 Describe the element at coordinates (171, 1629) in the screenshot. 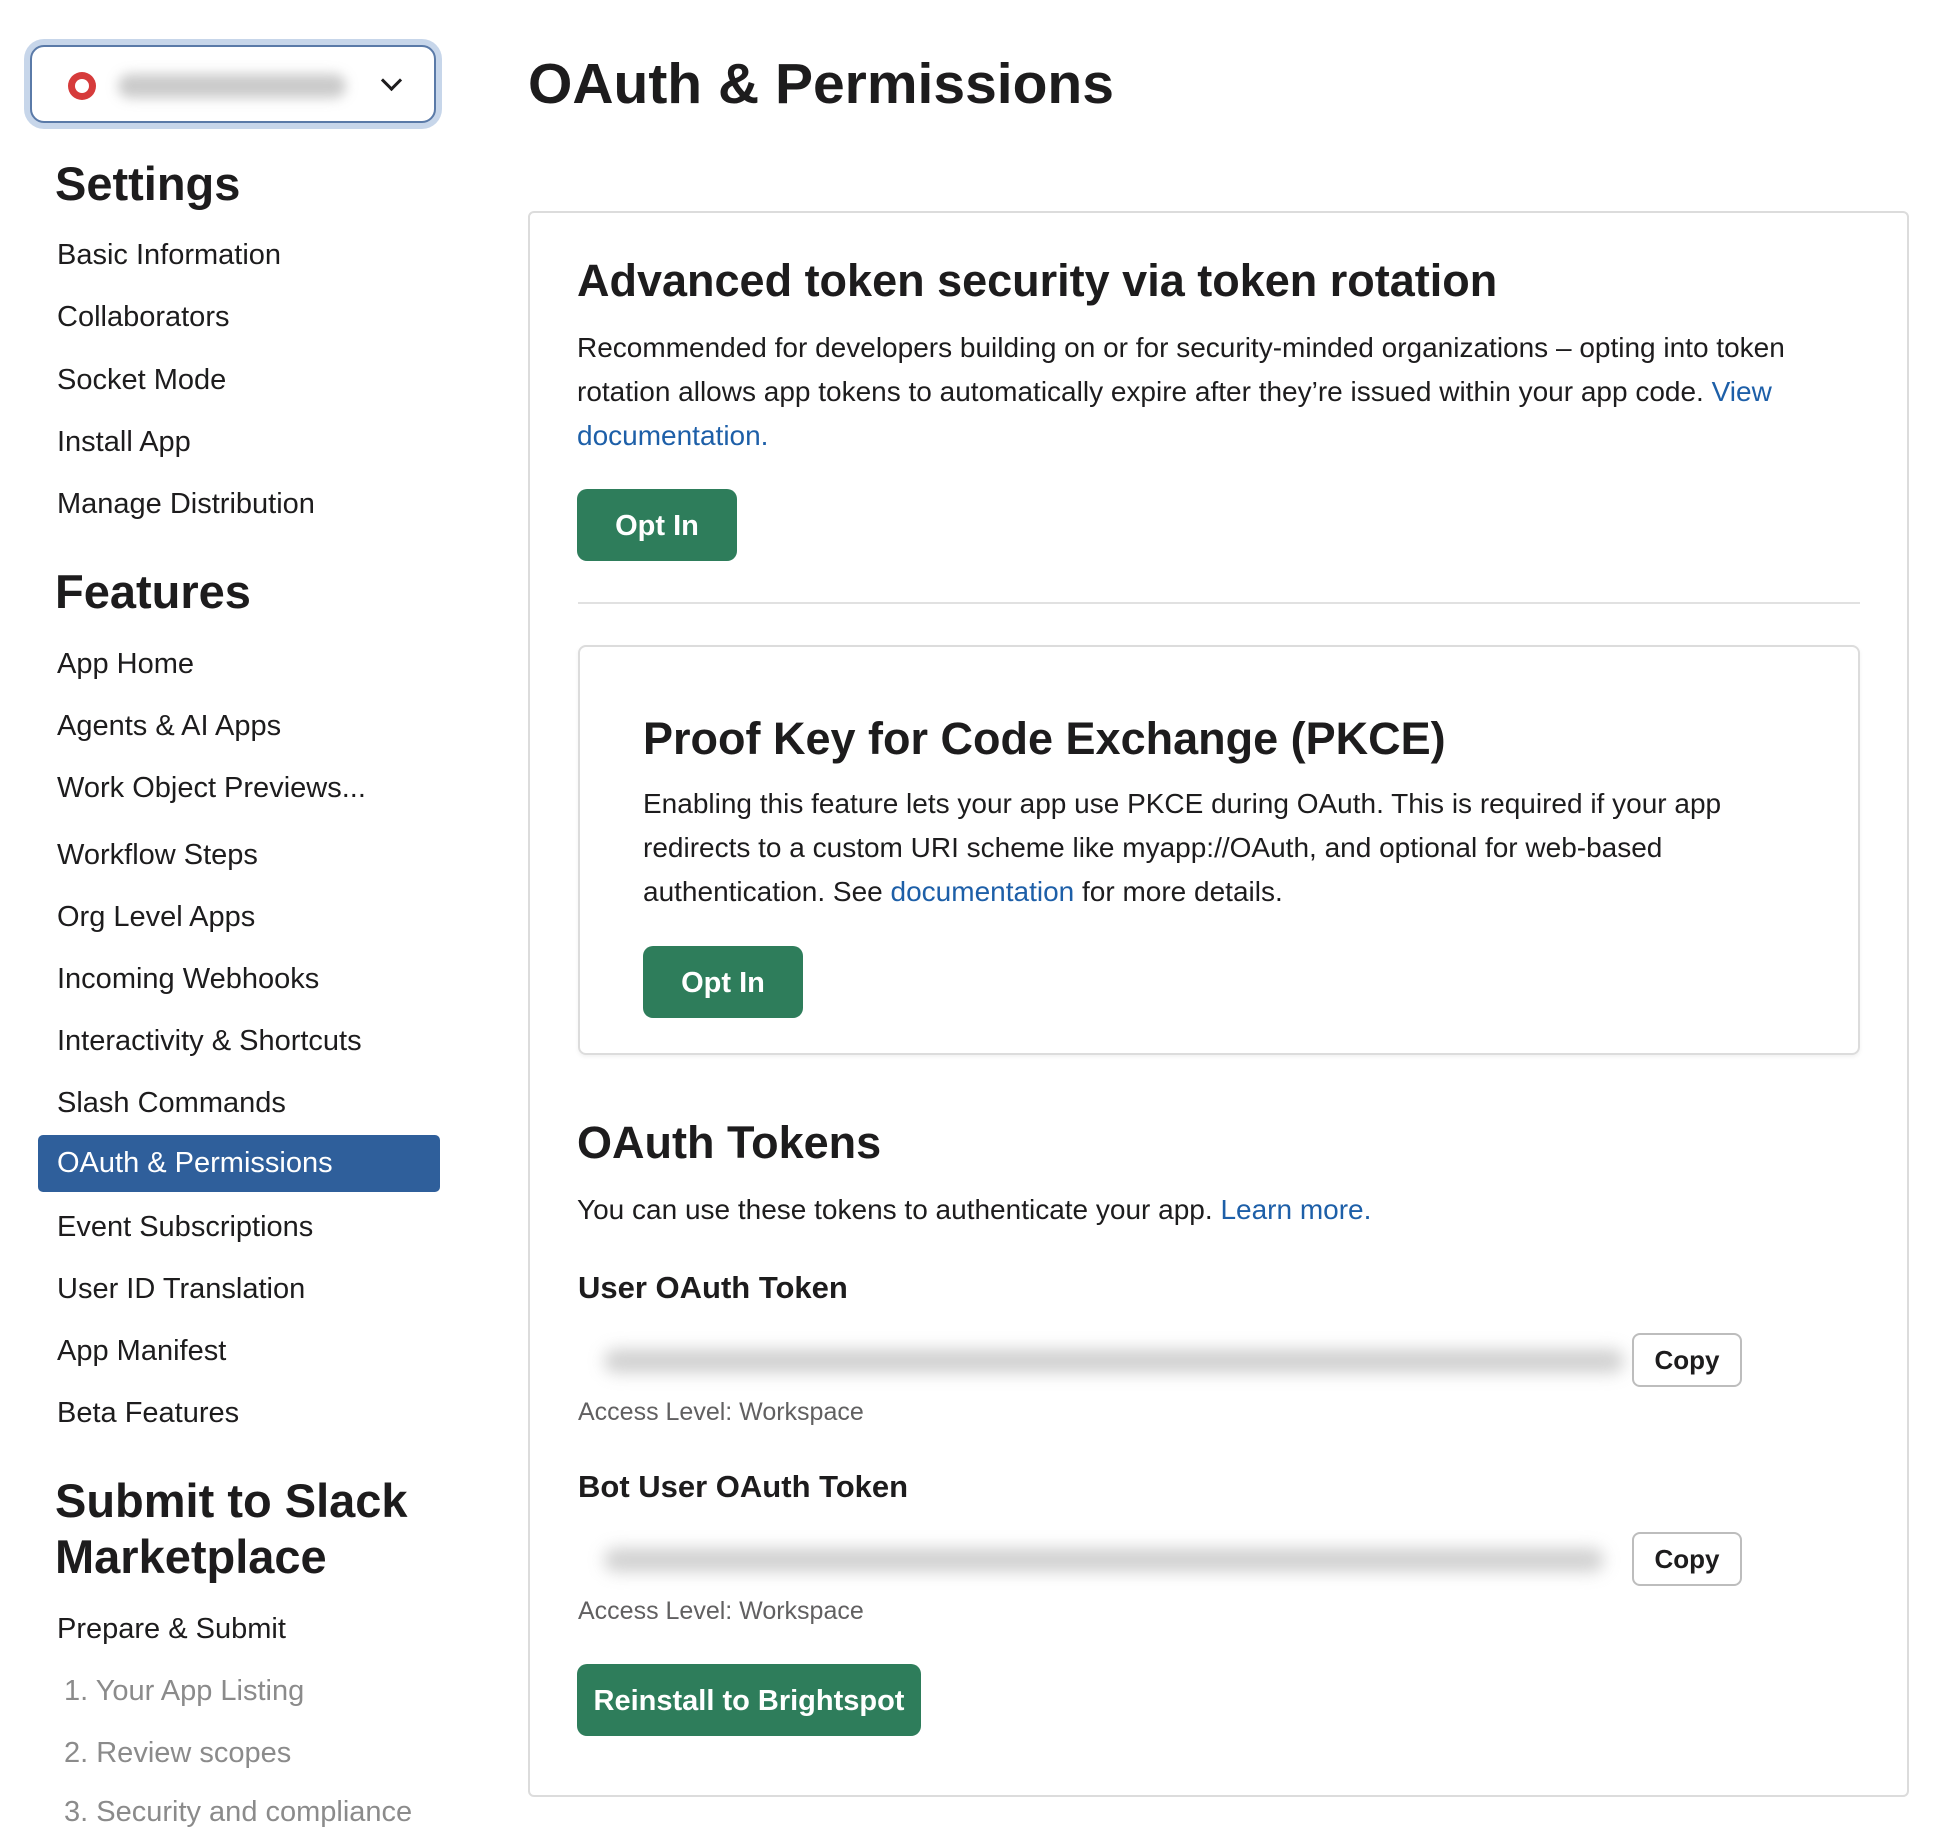

I see `sidebar-item-prepare-submit: Prepare & Submit` at that location.